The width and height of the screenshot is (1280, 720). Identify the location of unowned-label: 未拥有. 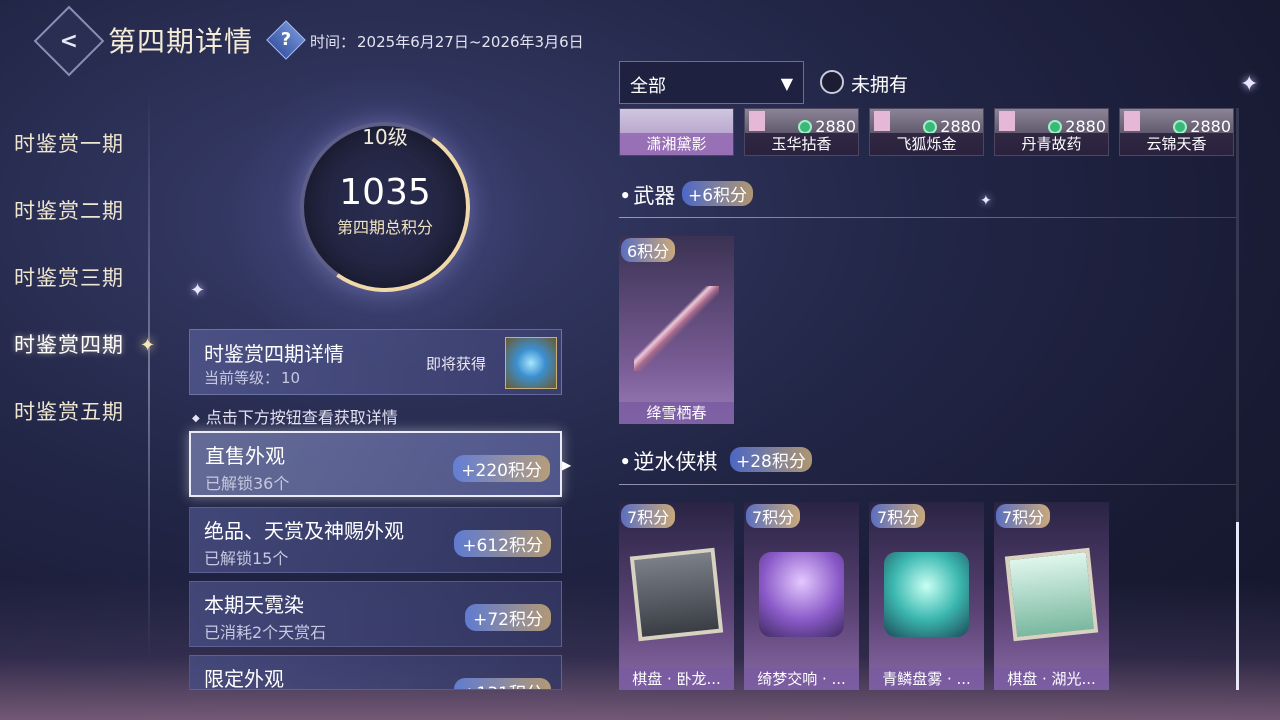
(879, 83).